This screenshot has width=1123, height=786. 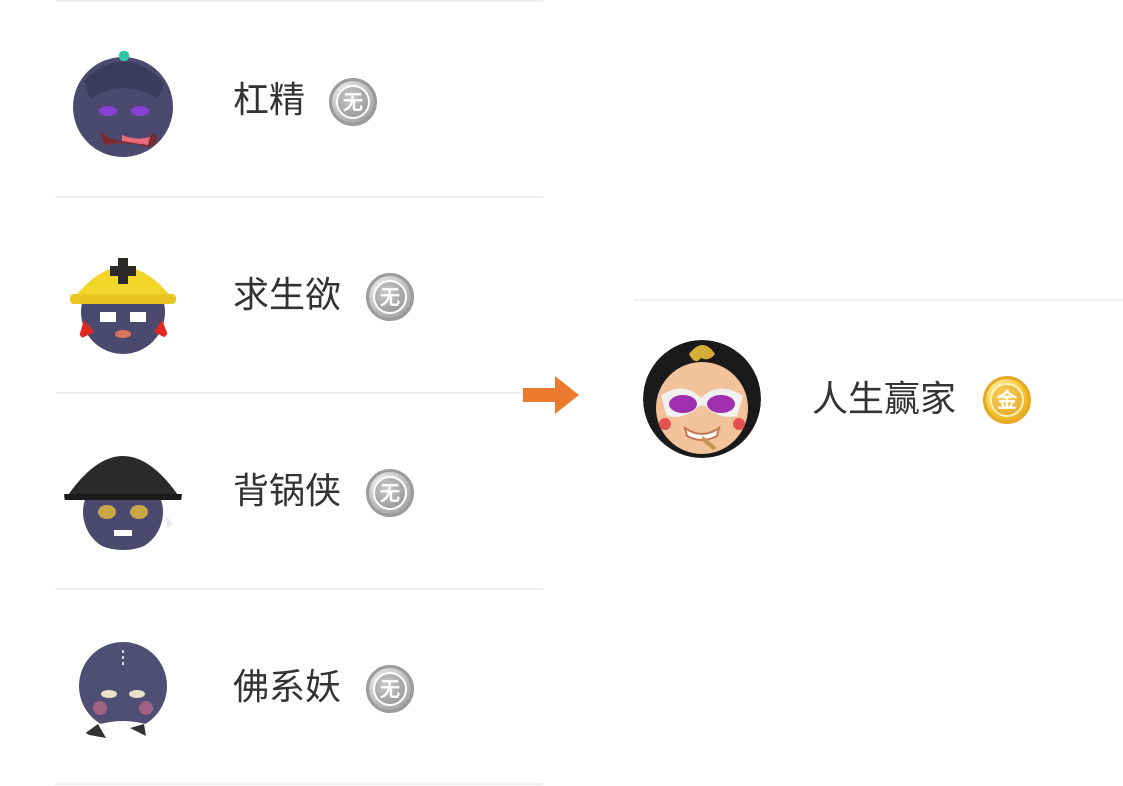 I want to click on list-item: 佛系妖 无, so click(x=299, y=687).